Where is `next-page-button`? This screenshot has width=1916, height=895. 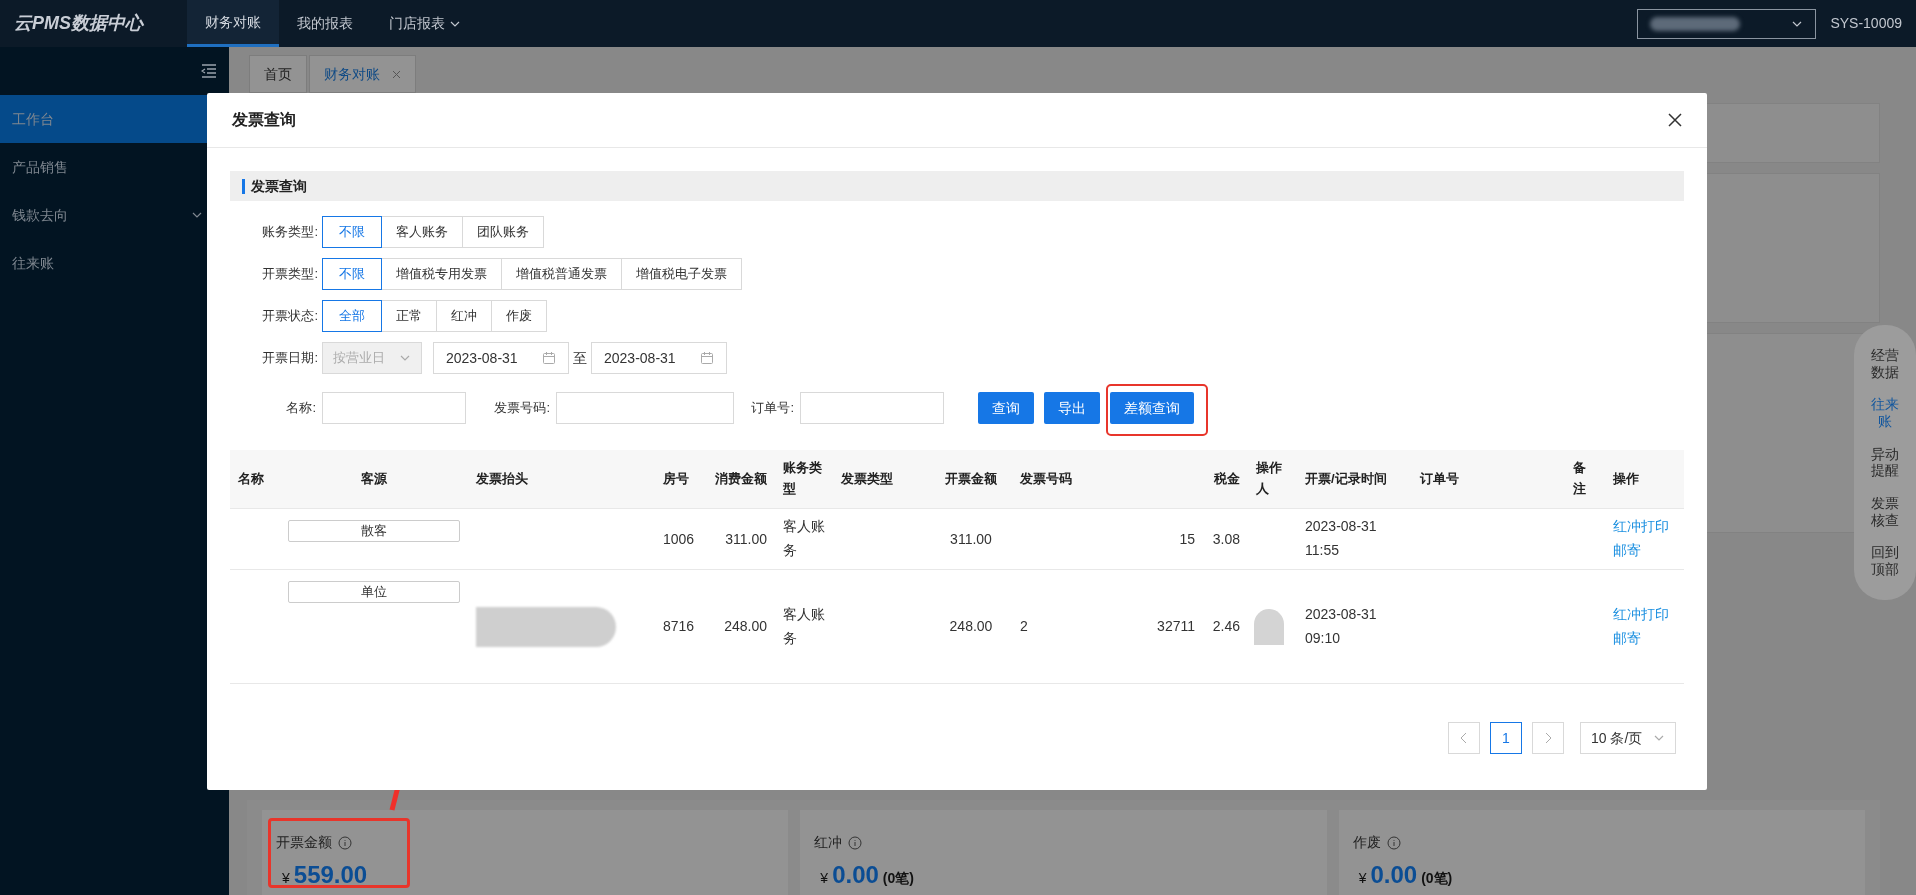
next-page-button is located at coordinates (1548, 738).